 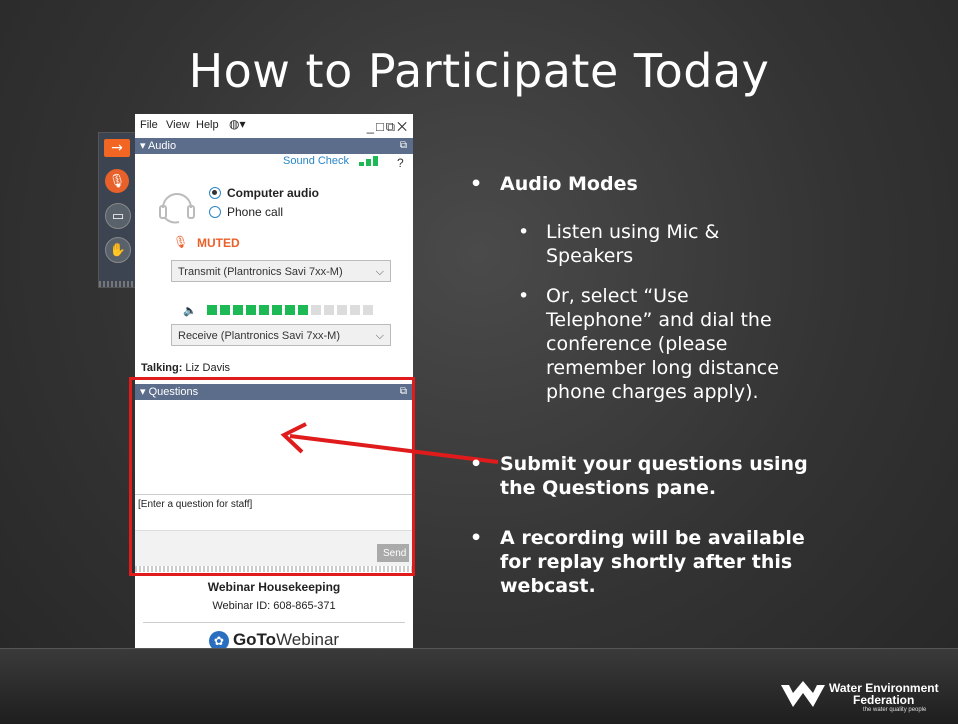 I want to click on menu-help: Help, so click(x=207, y=125).